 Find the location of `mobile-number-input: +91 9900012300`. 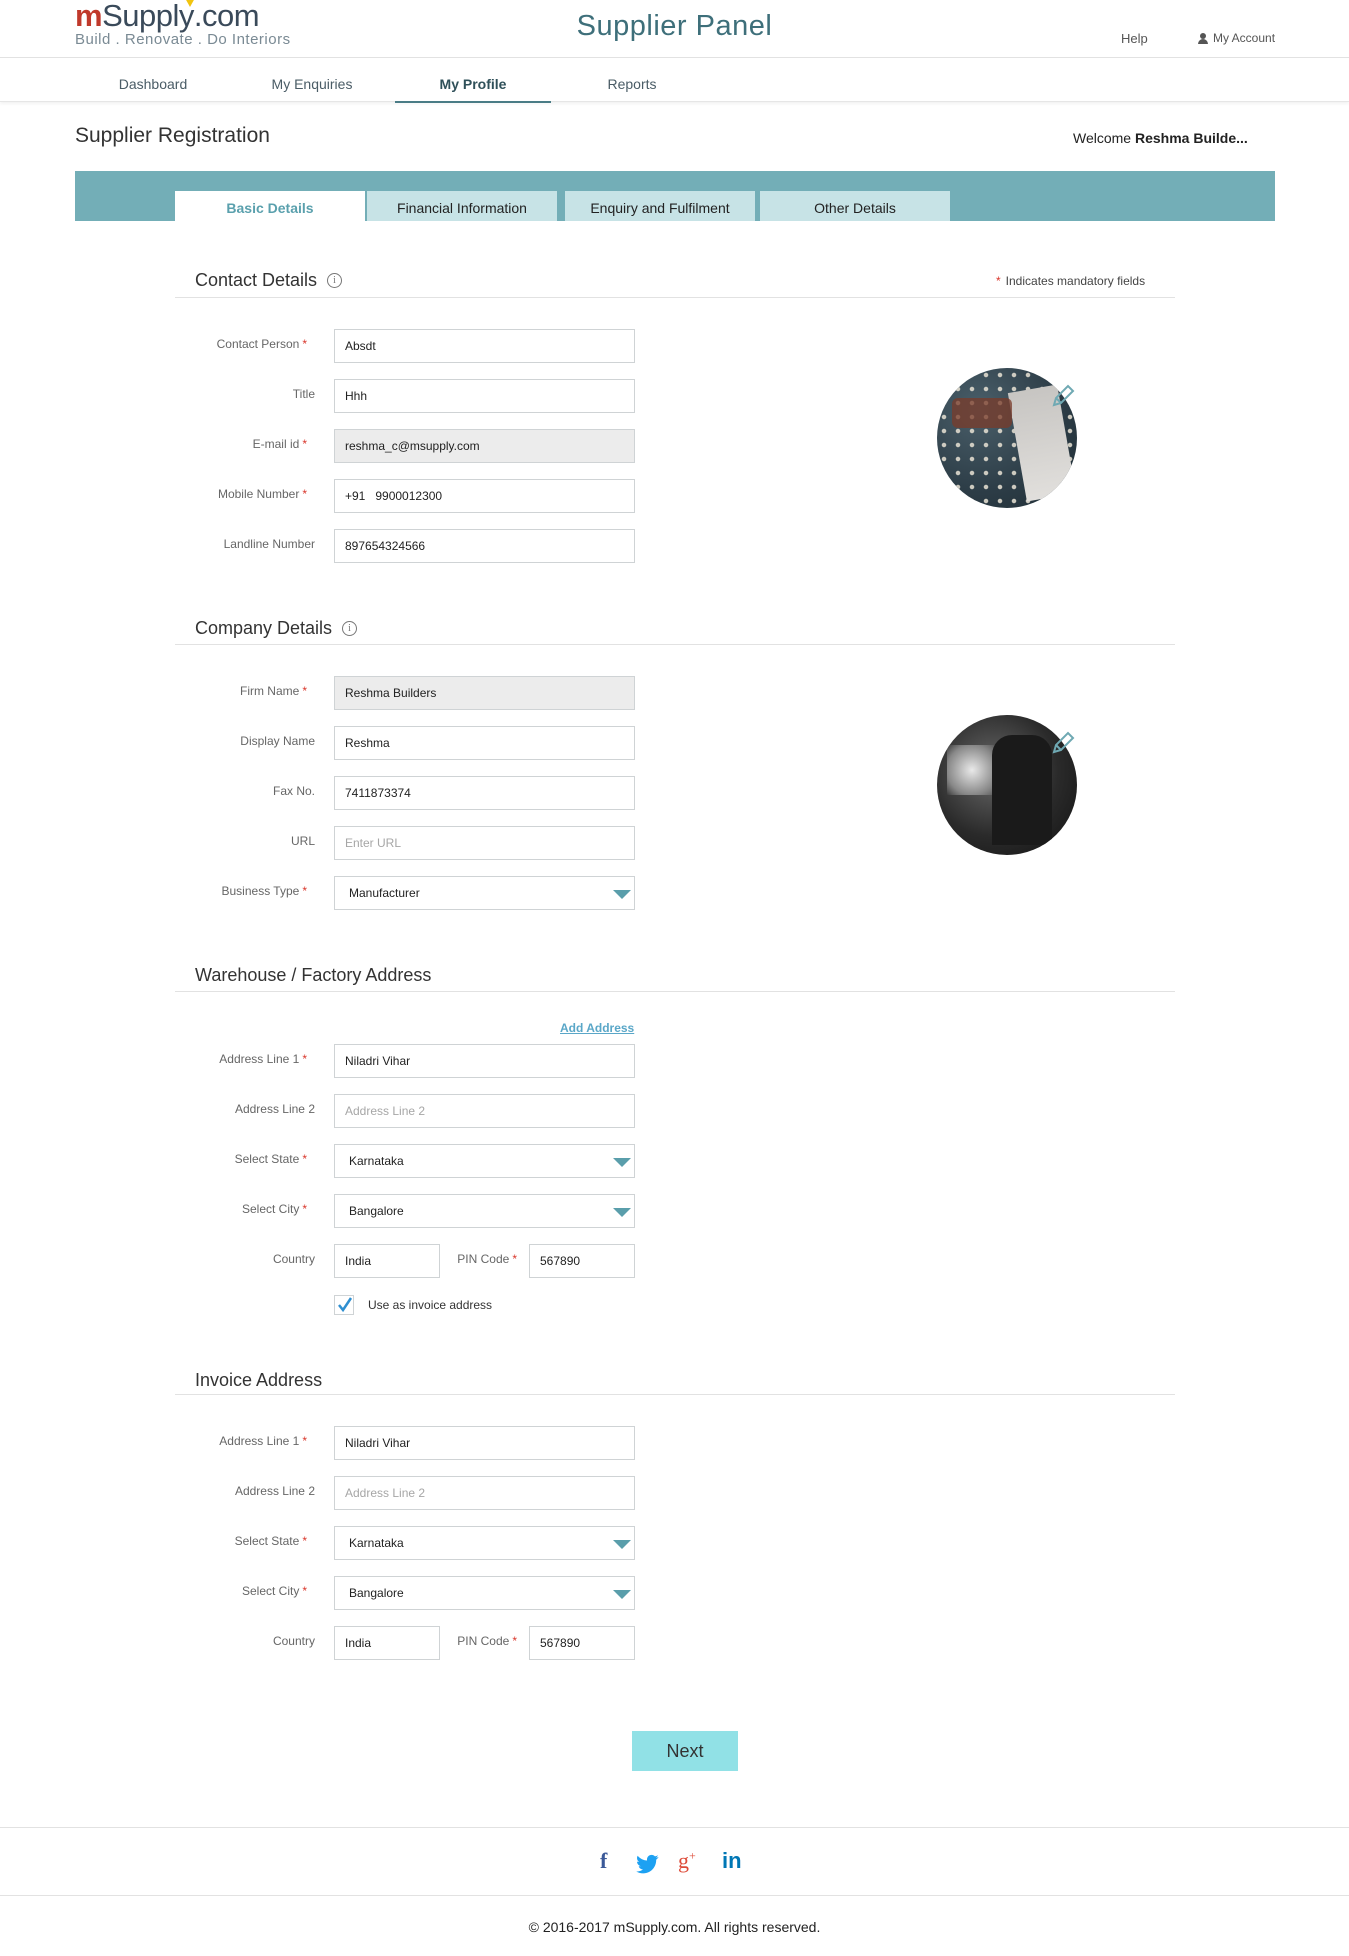

mobile-number-input: +91 9900012300 is located at coordinates (484, 496).